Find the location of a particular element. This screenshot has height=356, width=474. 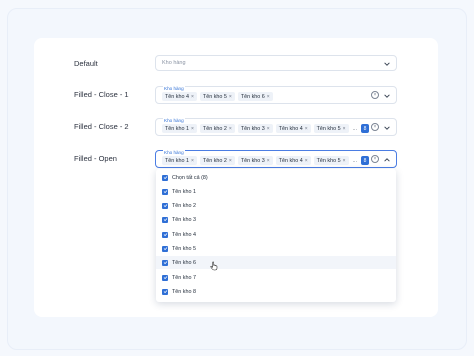

hand-cursor-icon is located at coordinates (214, 266).